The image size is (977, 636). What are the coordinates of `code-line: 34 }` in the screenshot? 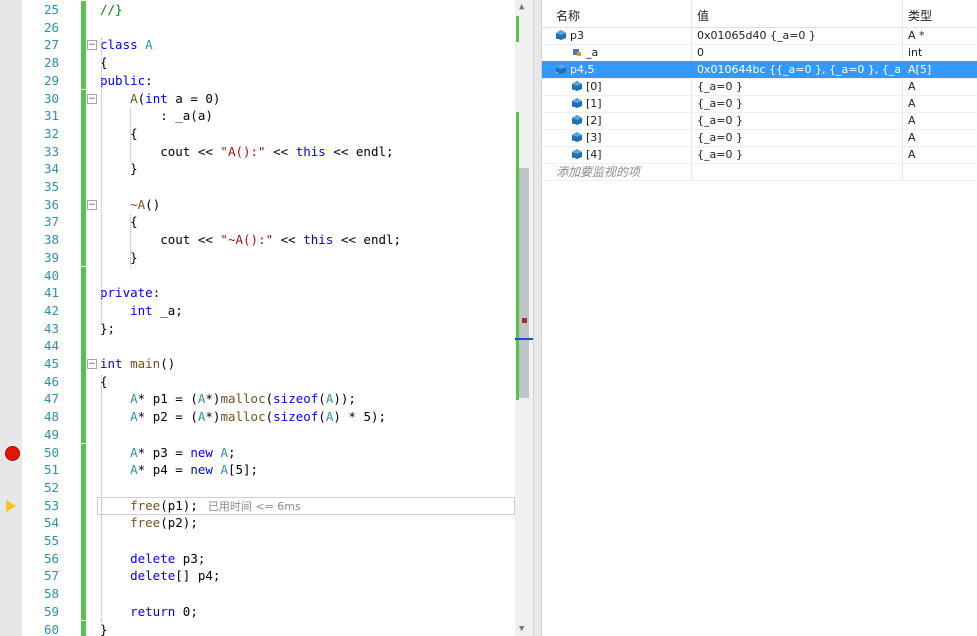 It's located at (257, 169).